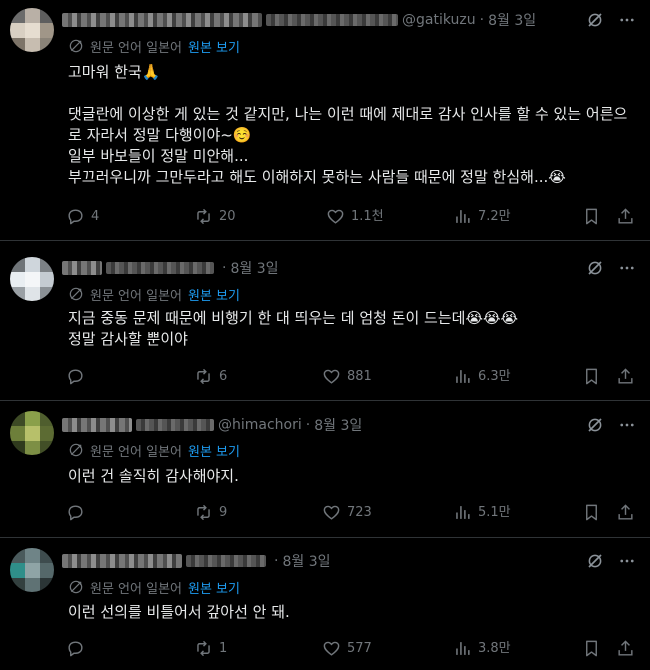 The height and width of the screenshot is (670, 650). What do you see at coordinates (494, 216) in the screenshot?
I see `view-count: 7.2만` at bounding box center [494, 216].